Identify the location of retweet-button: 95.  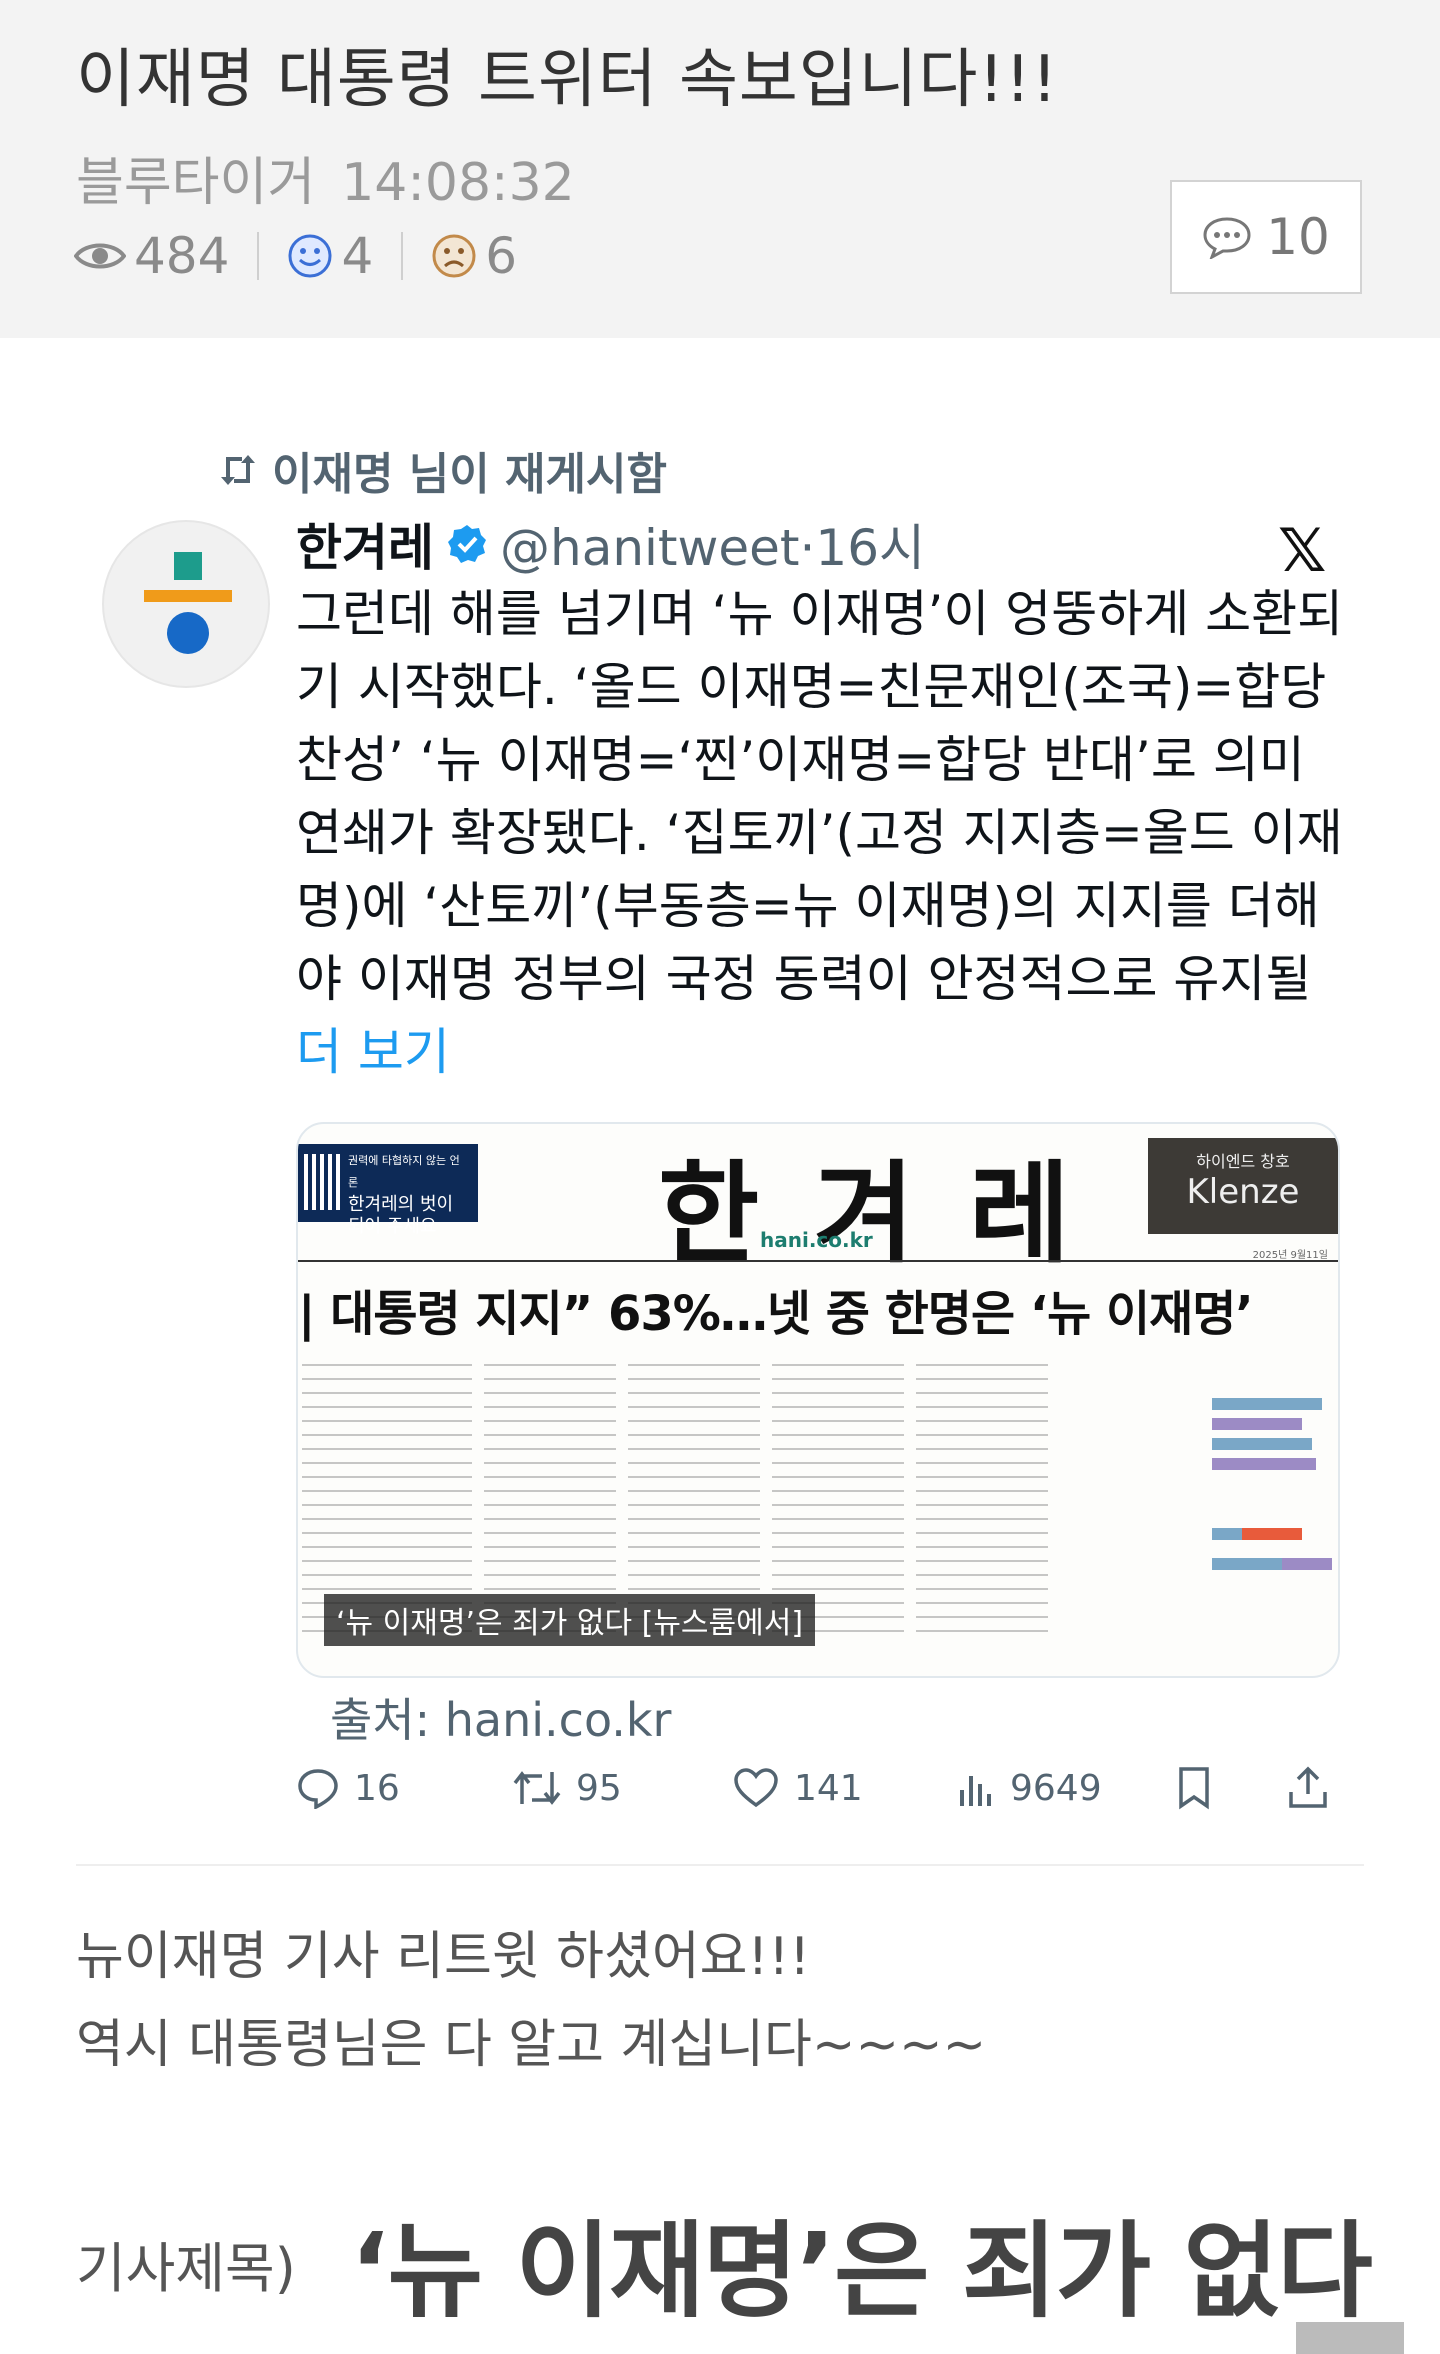
(567, 1788).